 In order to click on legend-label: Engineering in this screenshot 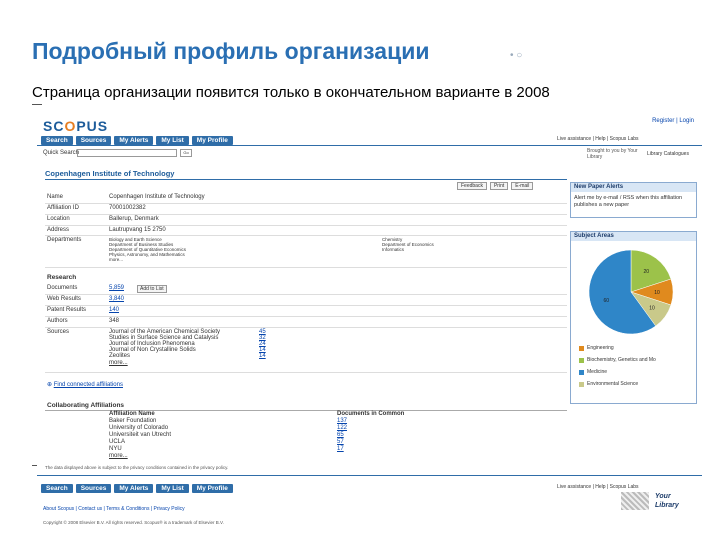, I will do `click(600, 348)`.